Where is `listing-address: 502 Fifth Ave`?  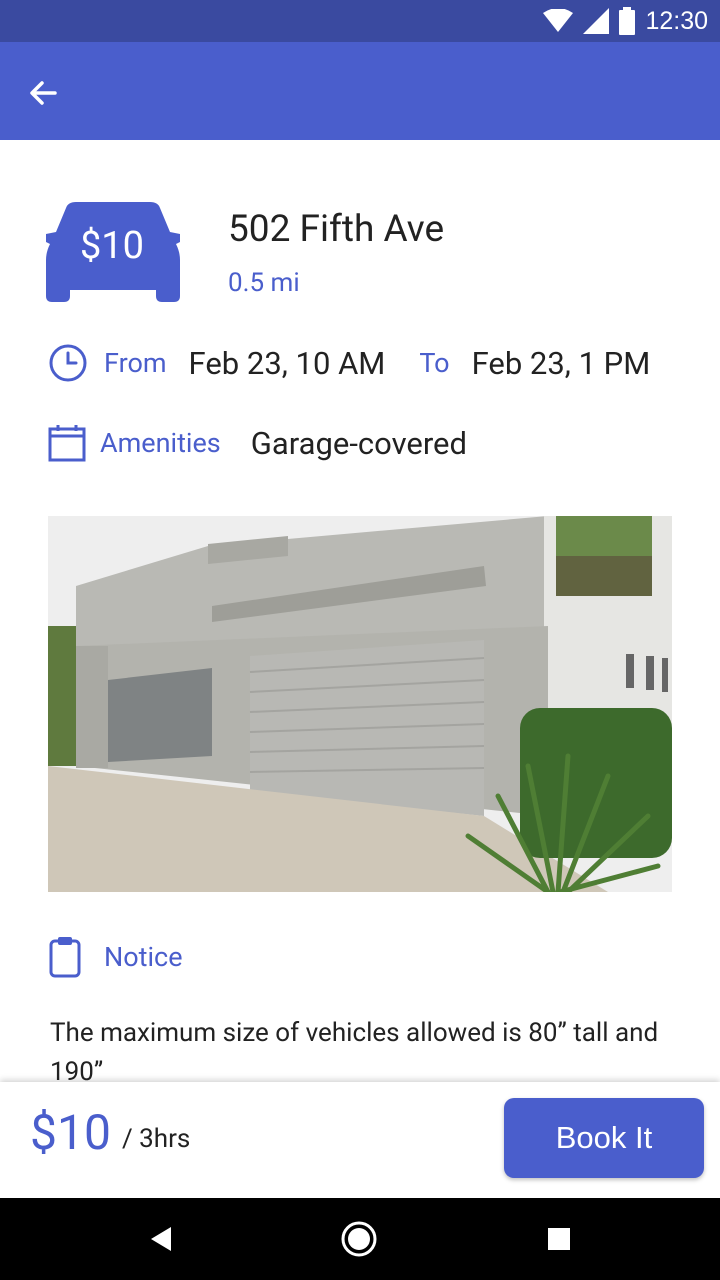
listing-address: 502 Fifth Ave is located at coordinates (336, 229).